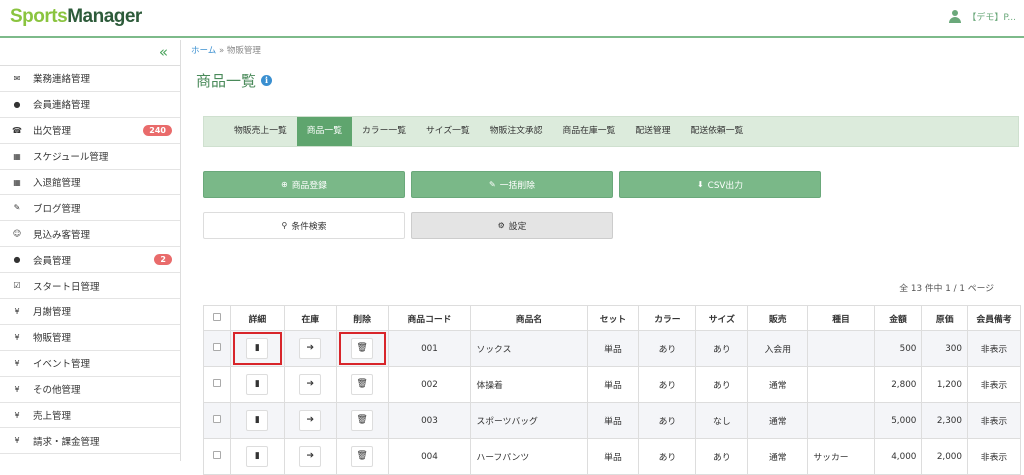 The image size is (1024, 475). What do you see at coordinates (994, 420) in the screenshot?
I see `member-note: 非表示` at bounding box center [994, 420].